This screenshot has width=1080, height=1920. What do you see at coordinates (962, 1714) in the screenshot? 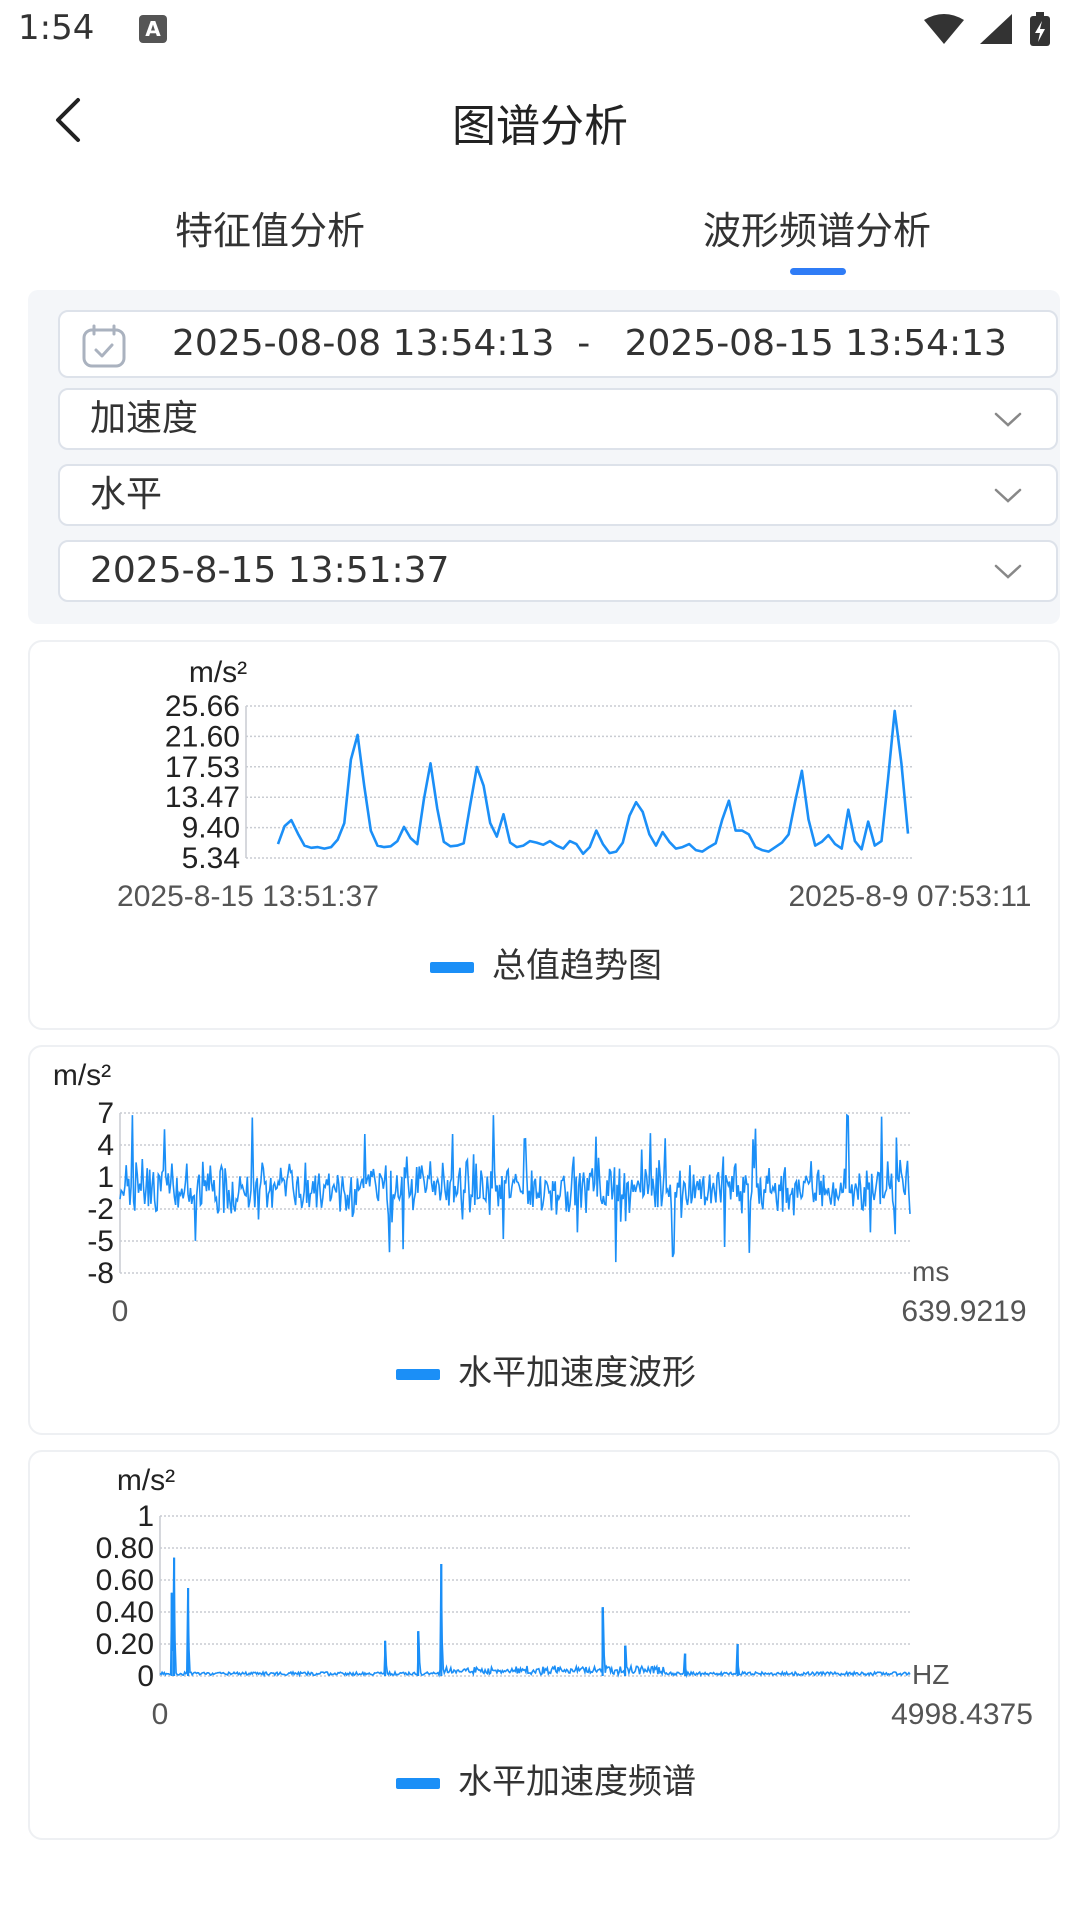
I see `x-tick-label-end: 4998.4375` at bounding box center [962, 1714].